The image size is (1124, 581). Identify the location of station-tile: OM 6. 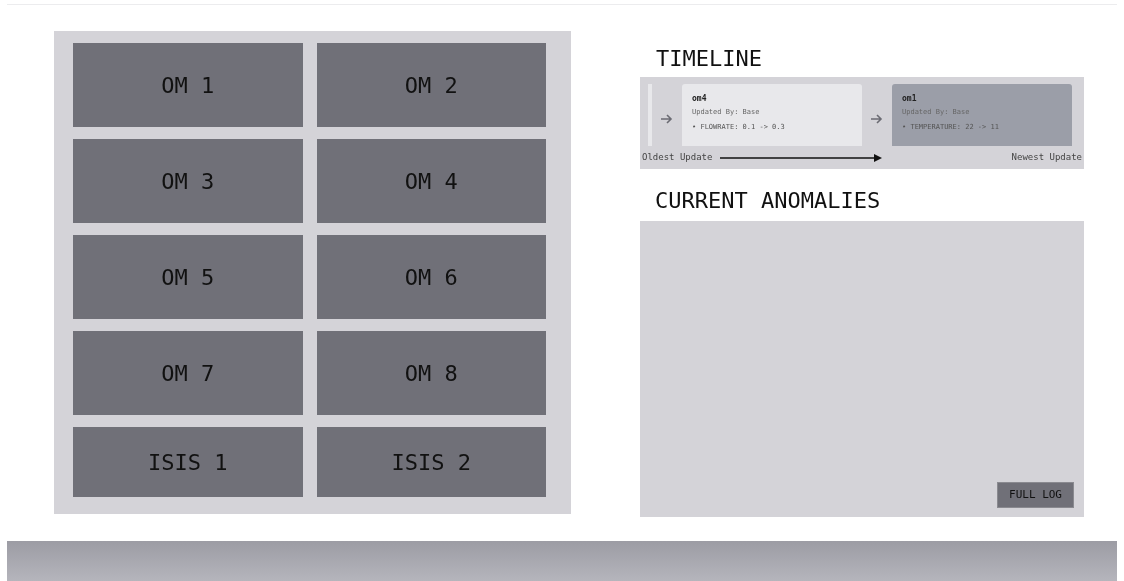
(431, 277).